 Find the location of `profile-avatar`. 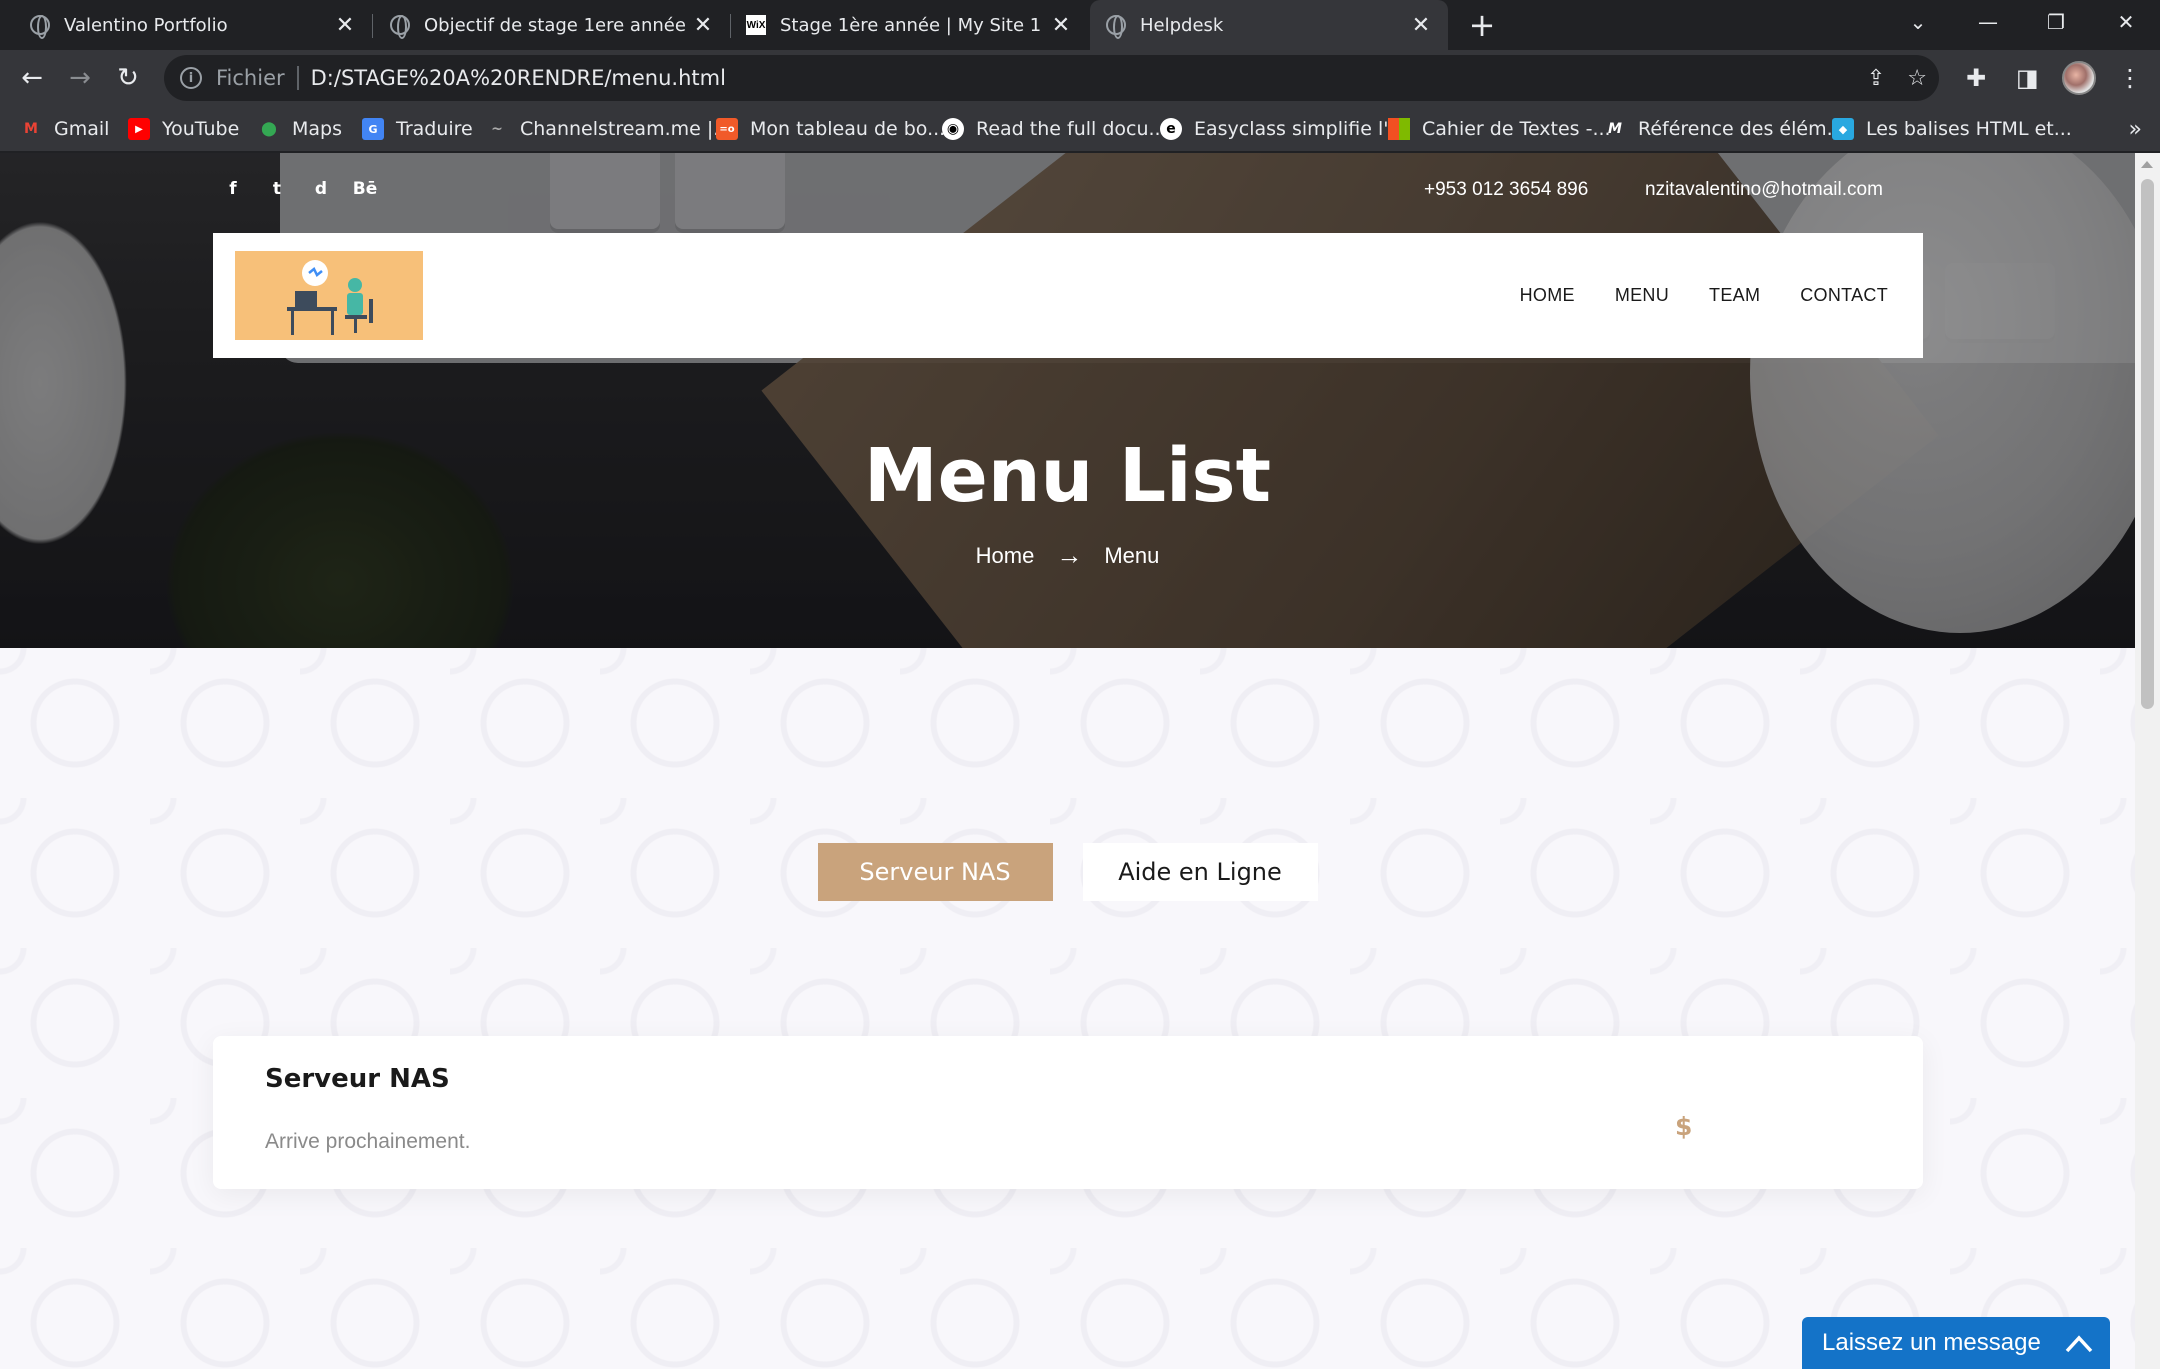

profile-avatar is located at coordinates (2079, 78).